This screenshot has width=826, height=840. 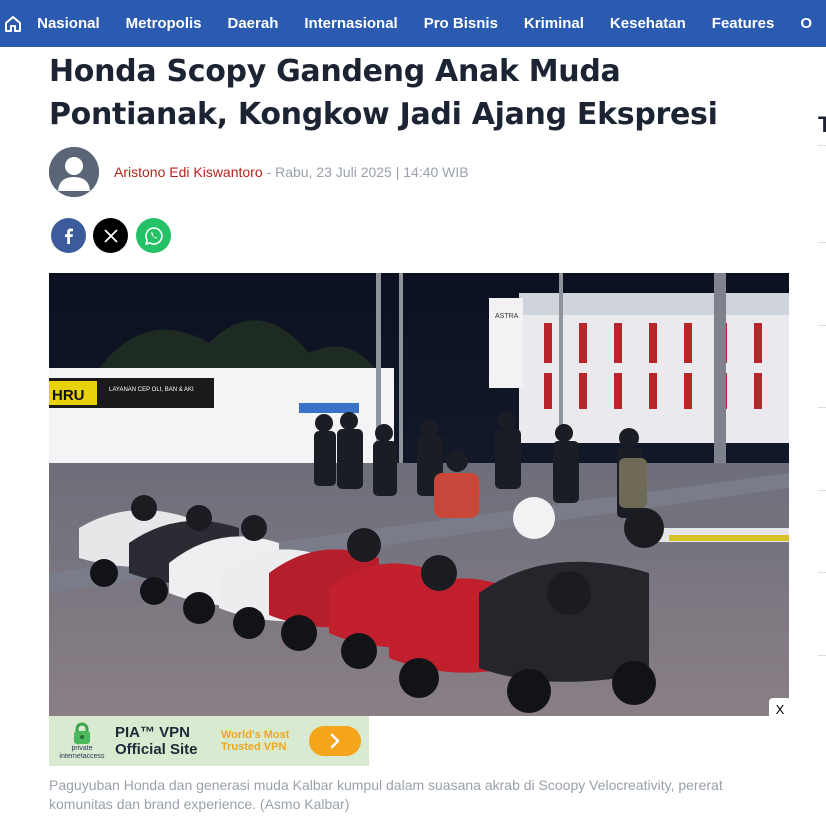 I want to click on facebook-icon, so click(x=68, y=236).